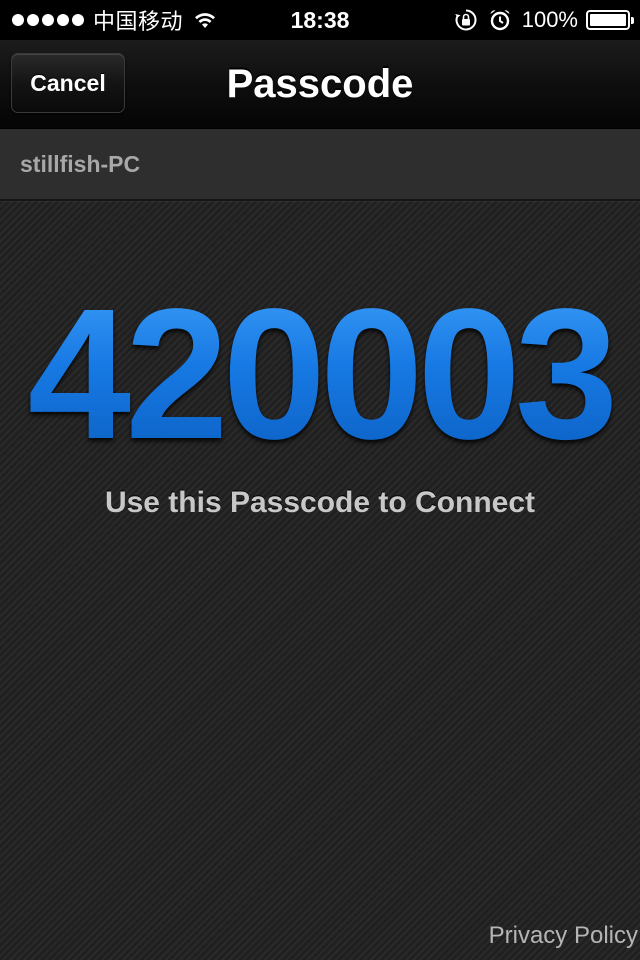 This screenshot has height=960, width=640. Describe the element at coordinates (320, 20) in the screenshot. I see `status-bar: 中国移动 18:38 100%` at that location.